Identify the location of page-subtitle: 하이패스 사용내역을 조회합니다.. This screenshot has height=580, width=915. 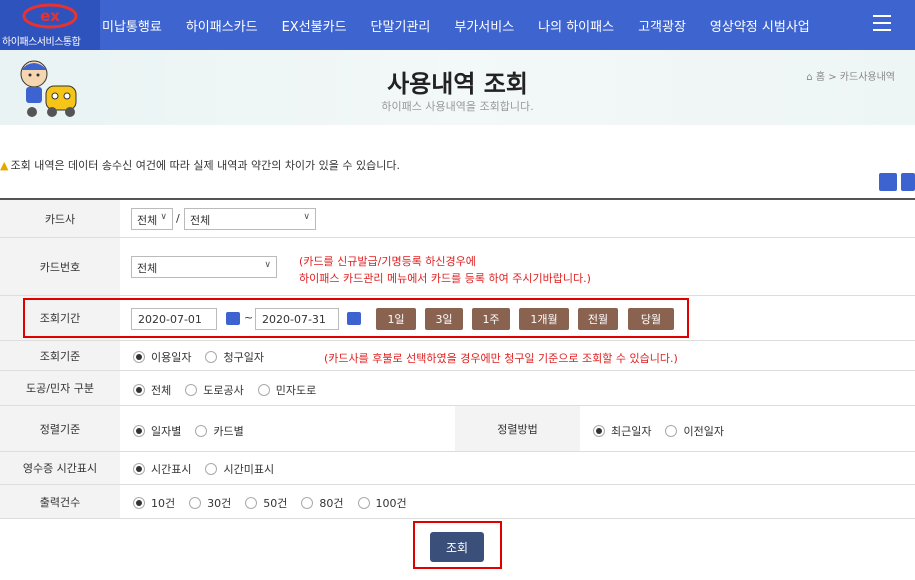
(457, 106).